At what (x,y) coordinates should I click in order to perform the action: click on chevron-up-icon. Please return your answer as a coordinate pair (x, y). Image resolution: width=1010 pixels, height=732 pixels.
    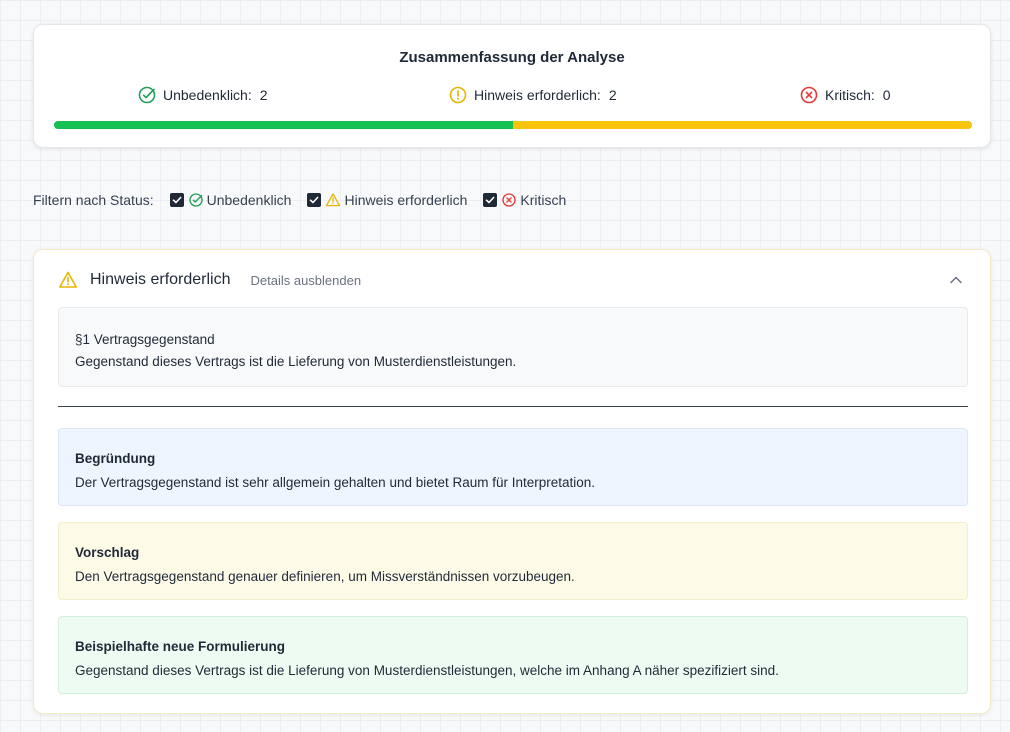
    Looking at the image, I should click on (956, 280).